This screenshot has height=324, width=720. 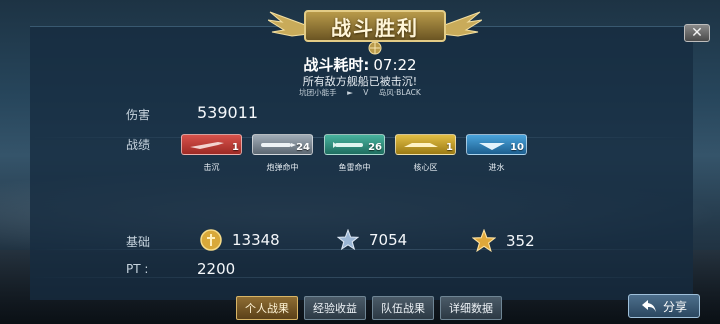 I want to click on silver-star-value: 7054, so click(x=388, y=240).